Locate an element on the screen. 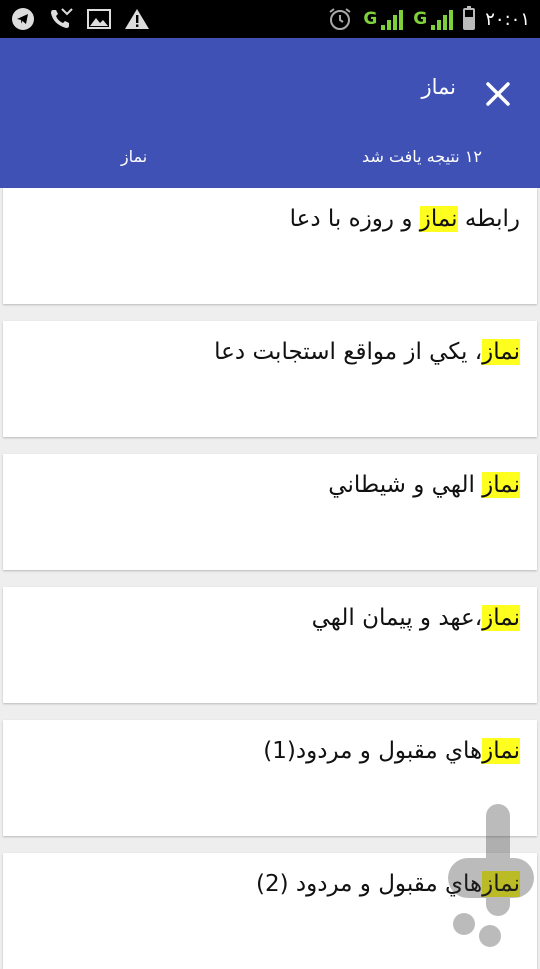 This screenshot has width=540, height=969. result-title: نماز، يکي از مواقع استجابت دعا is located at coordinates (367, 352).